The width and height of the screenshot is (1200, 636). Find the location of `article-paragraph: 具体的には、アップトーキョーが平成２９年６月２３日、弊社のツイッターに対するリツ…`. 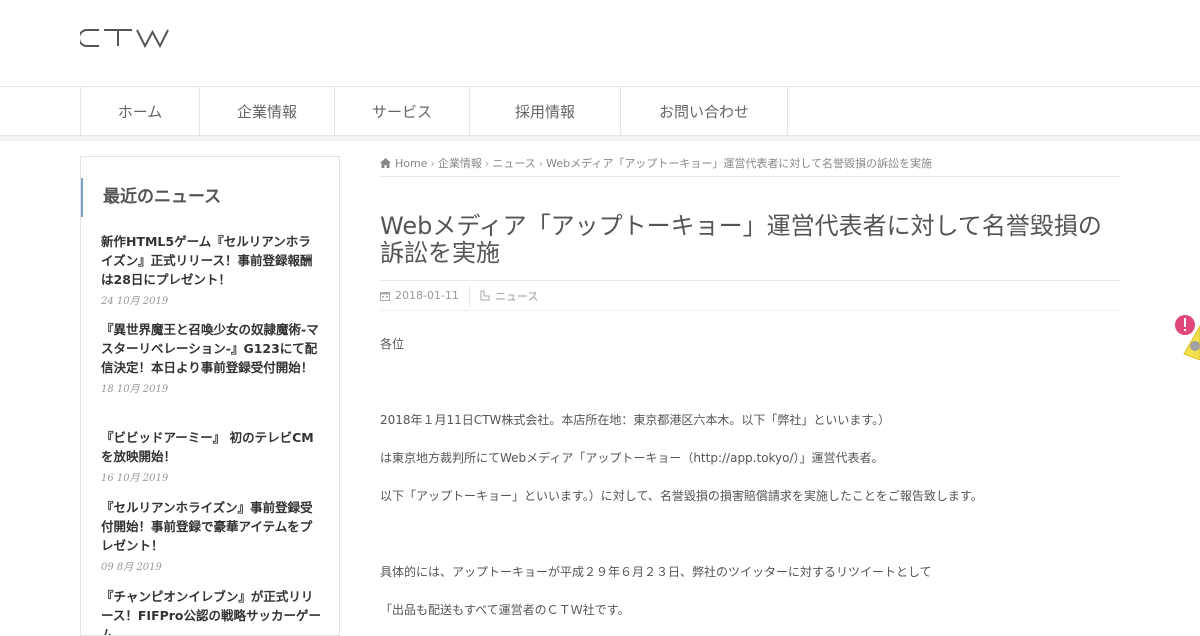

article-paragraph: 具体的には、アップトーキョーが平成２９年６月２３日、弊社のツイッターに対するリツ… is located at coordinates (656, 572).